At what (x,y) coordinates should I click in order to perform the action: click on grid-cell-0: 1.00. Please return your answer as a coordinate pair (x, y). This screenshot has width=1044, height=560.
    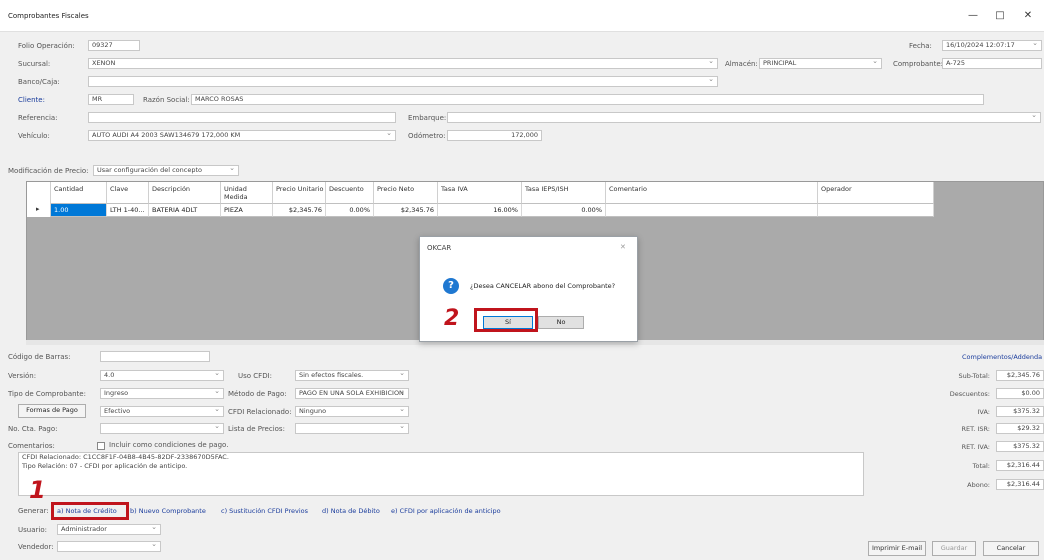
    Looking at the image, I should click on (79, 210).